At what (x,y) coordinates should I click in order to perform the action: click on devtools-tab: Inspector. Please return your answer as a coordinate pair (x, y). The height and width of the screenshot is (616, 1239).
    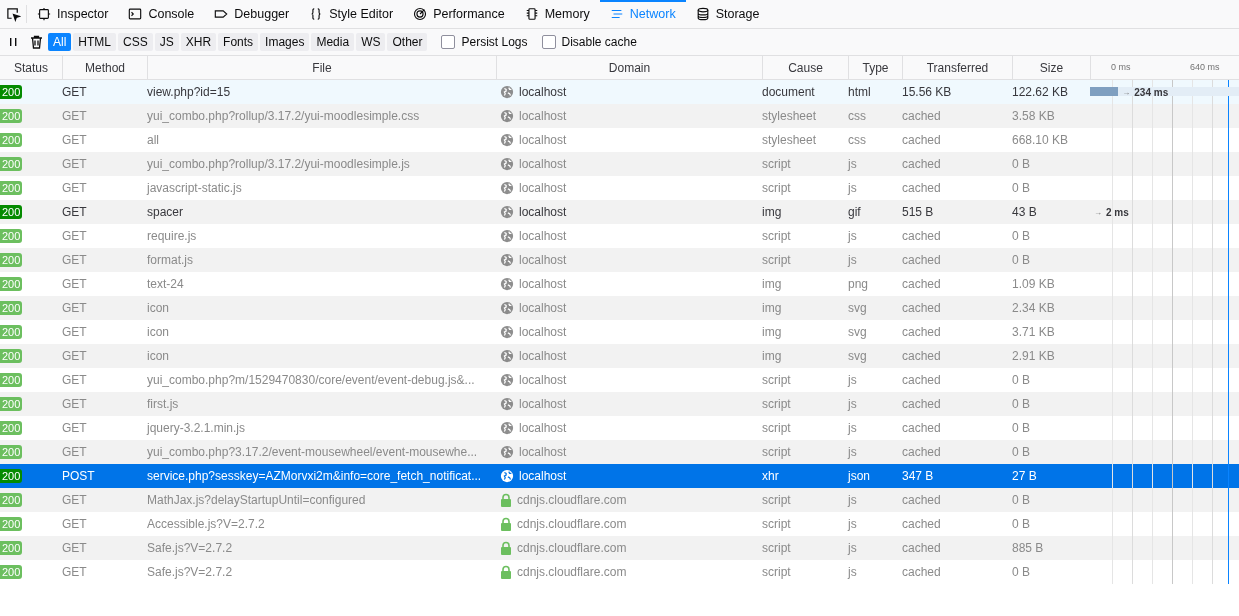
    Looking at the image, I should click on (73, 14).